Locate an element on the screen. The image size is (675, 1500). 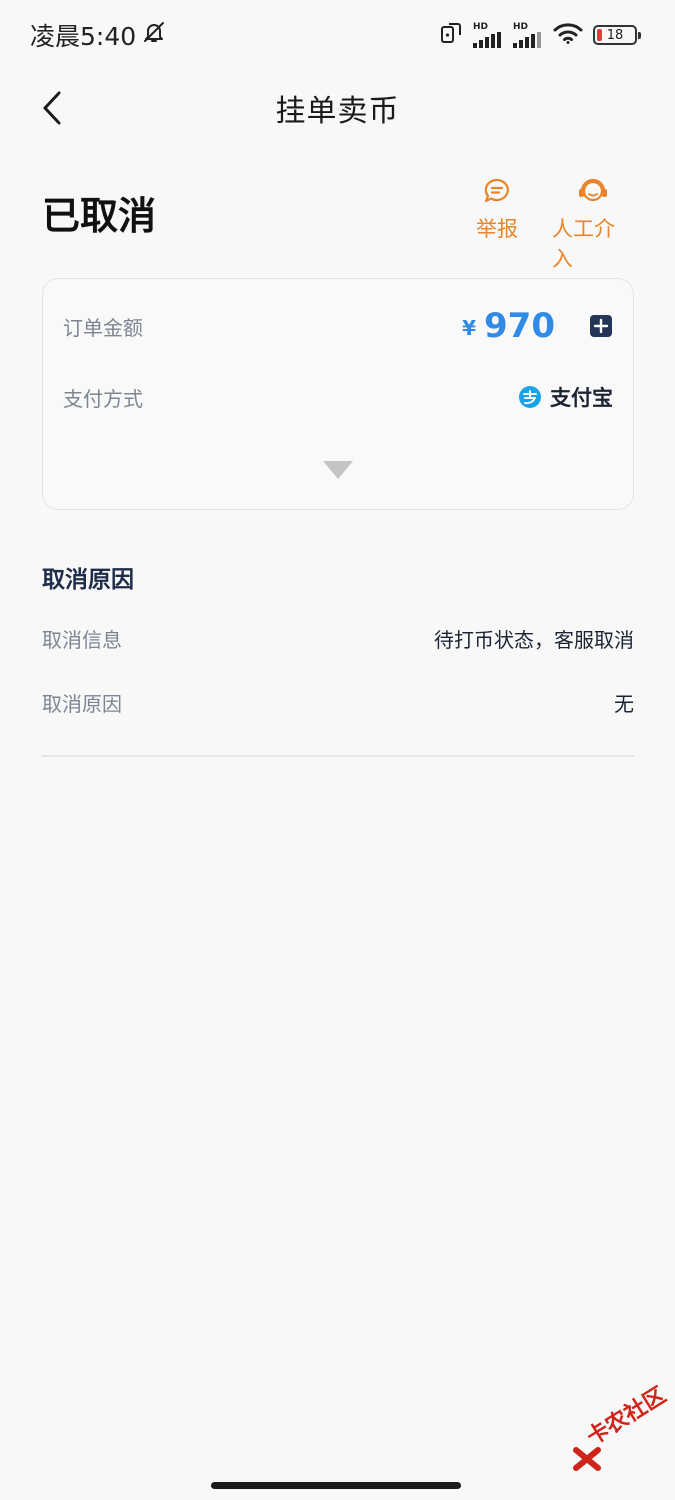
payment-row: 支付方式 支付宝 is located at coordinates (338, 397).